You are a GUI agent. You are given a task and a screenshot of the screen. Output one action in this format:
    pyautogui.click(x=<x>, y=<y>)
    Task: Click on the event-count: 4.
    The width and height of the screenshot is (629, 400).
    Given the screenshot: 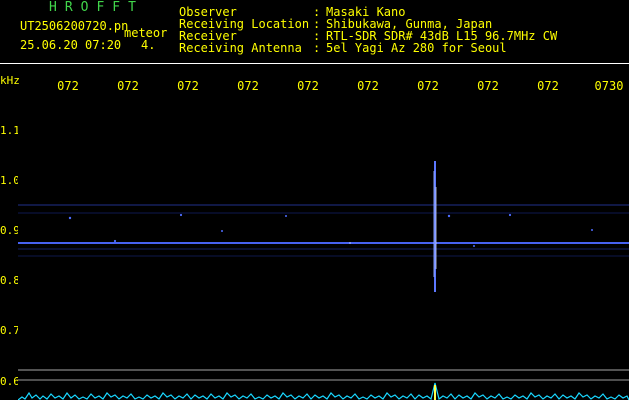 What is the action you would take?
    pyautogui.click(x=148, y=45)
    